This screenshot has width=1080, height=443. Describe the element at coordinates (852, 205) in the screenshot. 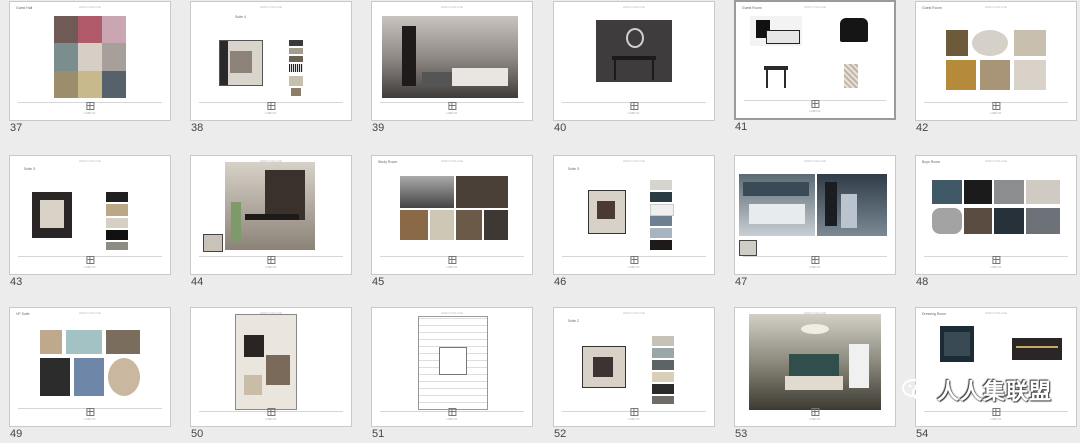

I see `lifestyle-photo-image` at that location.